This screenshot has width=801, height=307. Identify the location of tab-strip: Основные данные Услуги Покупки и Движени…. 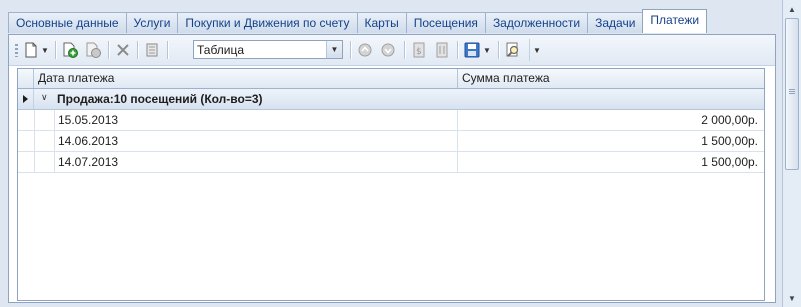
(358, 21).